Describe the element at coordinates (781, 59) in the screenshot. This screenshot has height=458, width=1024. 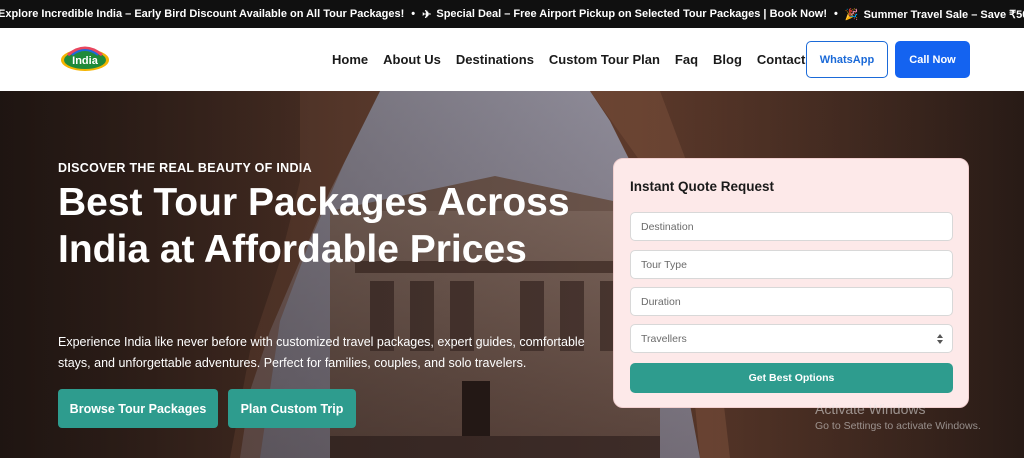
I see `nav-contact: Contact` at that location.